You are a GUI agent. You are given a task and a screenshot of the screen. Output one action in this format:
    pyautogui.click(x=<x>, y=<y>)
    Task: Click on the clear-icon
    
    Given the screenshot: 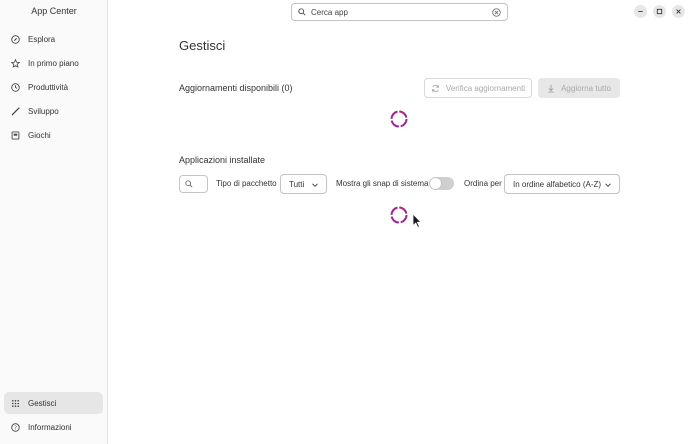 What is the action you would take?
    pyautogui.click(x=496, y=12)
    